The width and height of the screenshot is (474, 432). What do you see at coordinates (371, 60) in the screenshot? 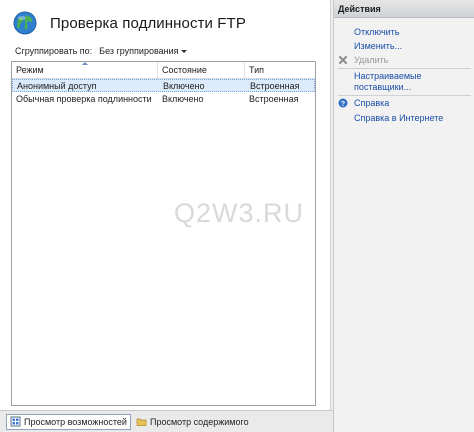
I see `action-remove-link: Удалить` at bounding box center [371, 60].